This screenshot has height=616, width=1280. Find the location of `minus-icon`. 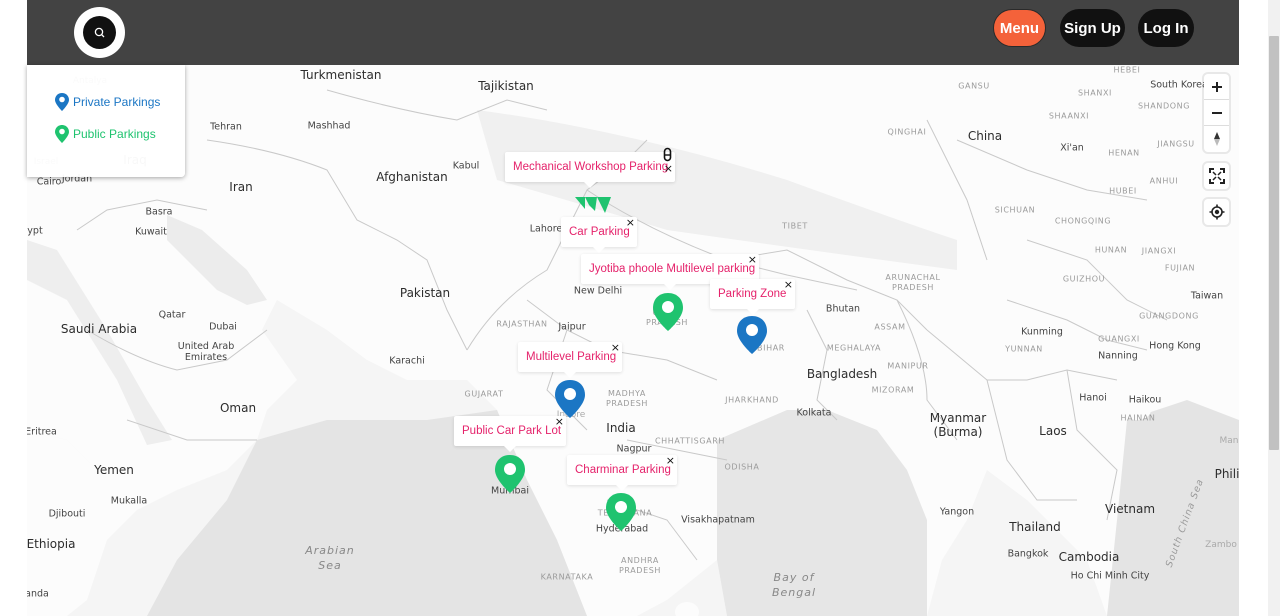

minus-icon is located at coordinates (1216, 112).